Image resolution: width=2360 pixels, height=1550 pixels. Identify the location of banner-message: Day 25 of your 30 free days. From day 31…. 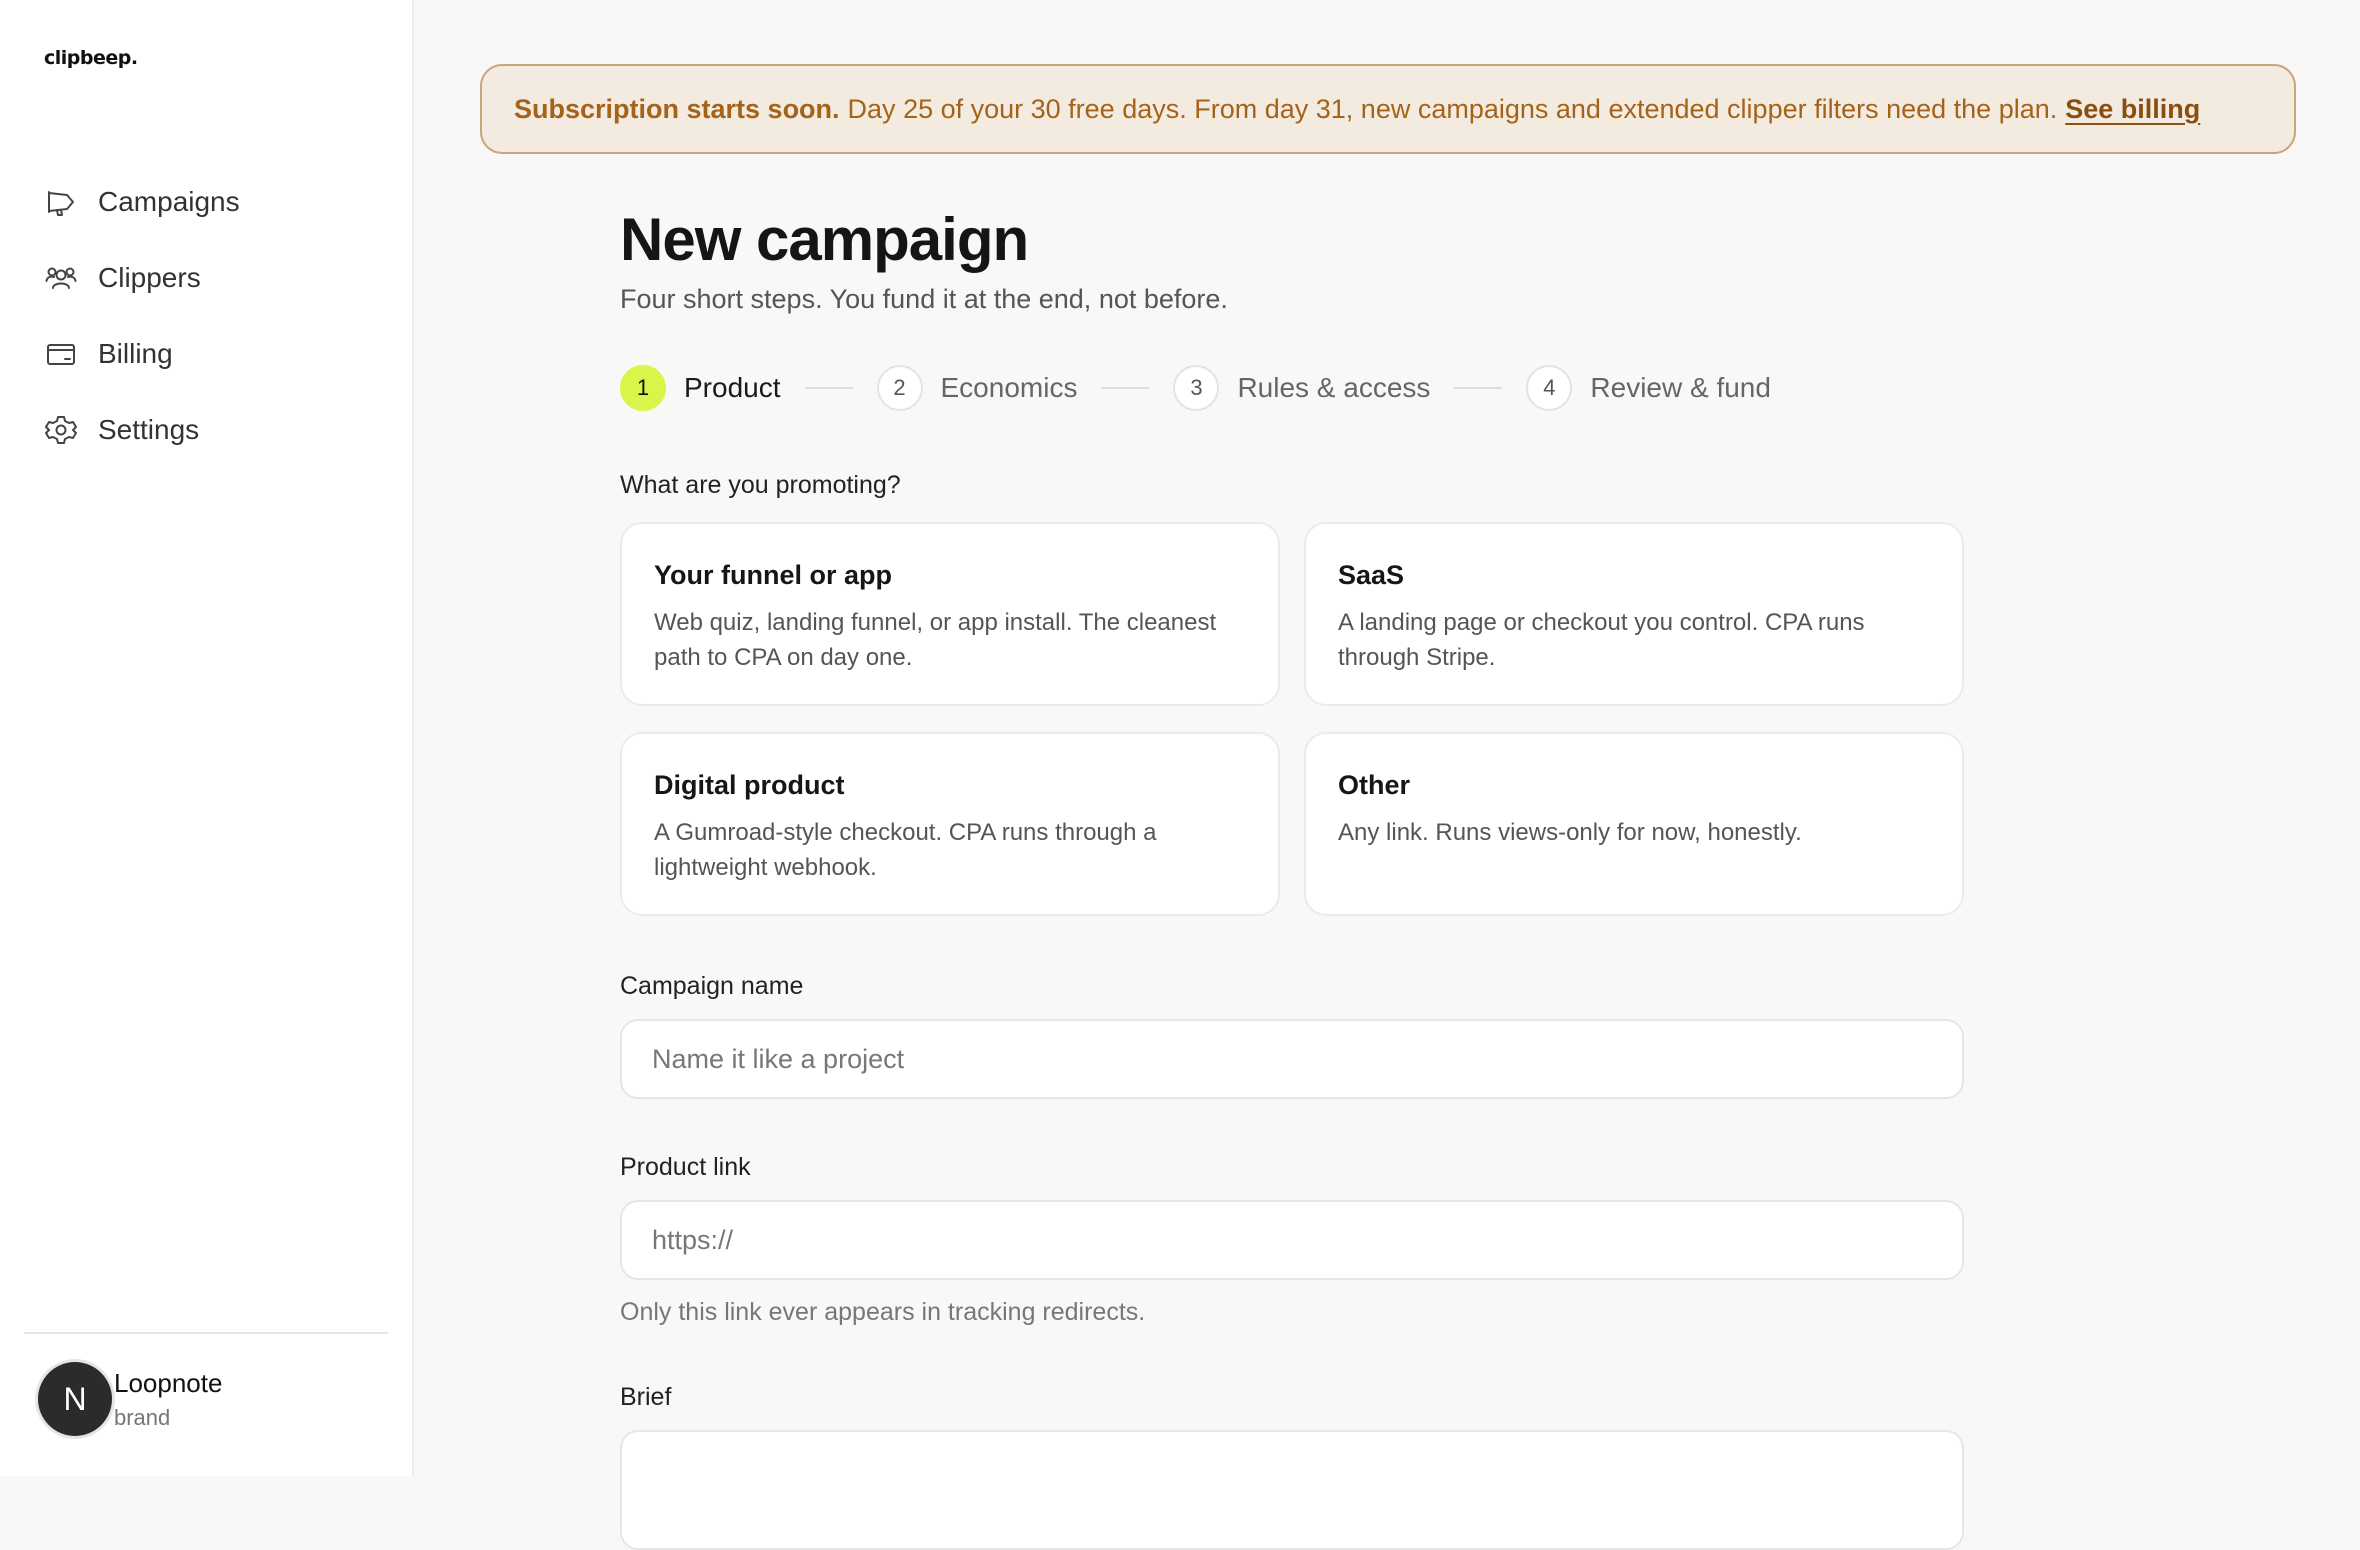
(1452, 108).